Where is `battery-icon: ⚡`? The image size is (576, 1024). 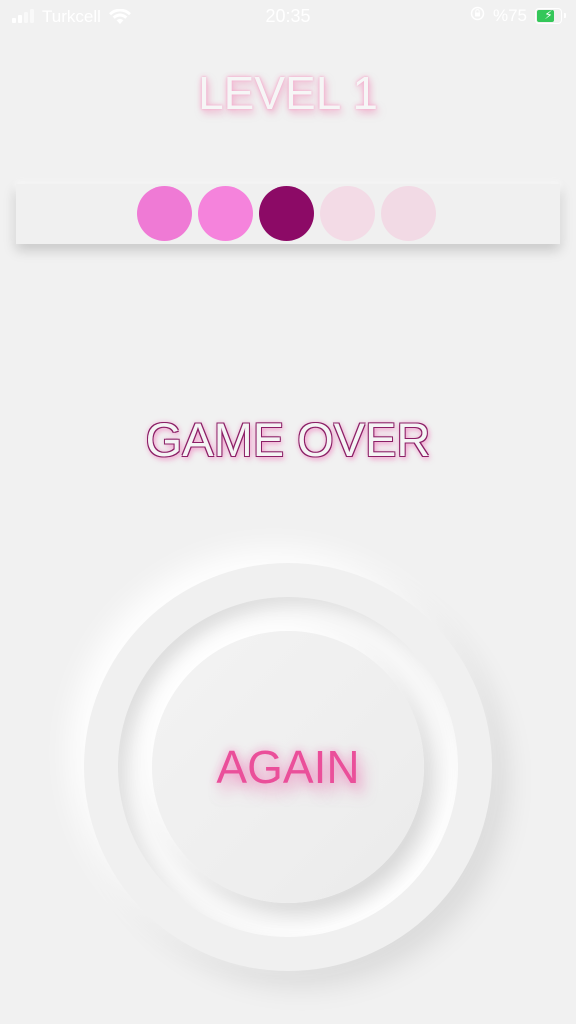 battery-icon: ⚡ is located at coordinates (550, 16).